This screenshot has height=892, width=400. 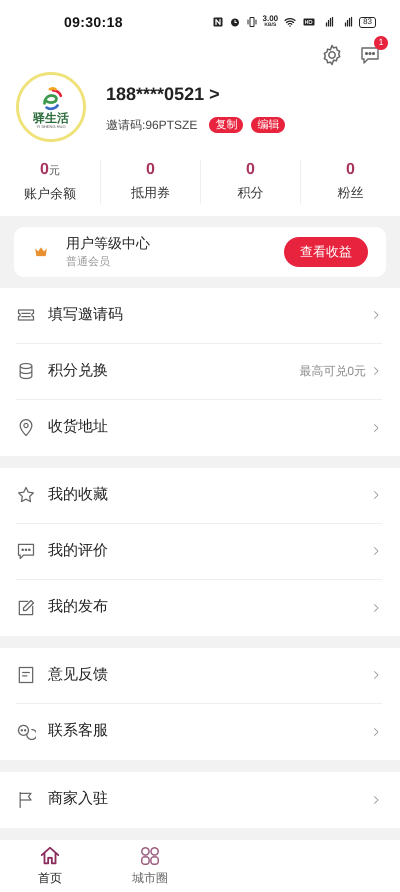 I want to click on feedback-icon, so click(x=26, y=675).